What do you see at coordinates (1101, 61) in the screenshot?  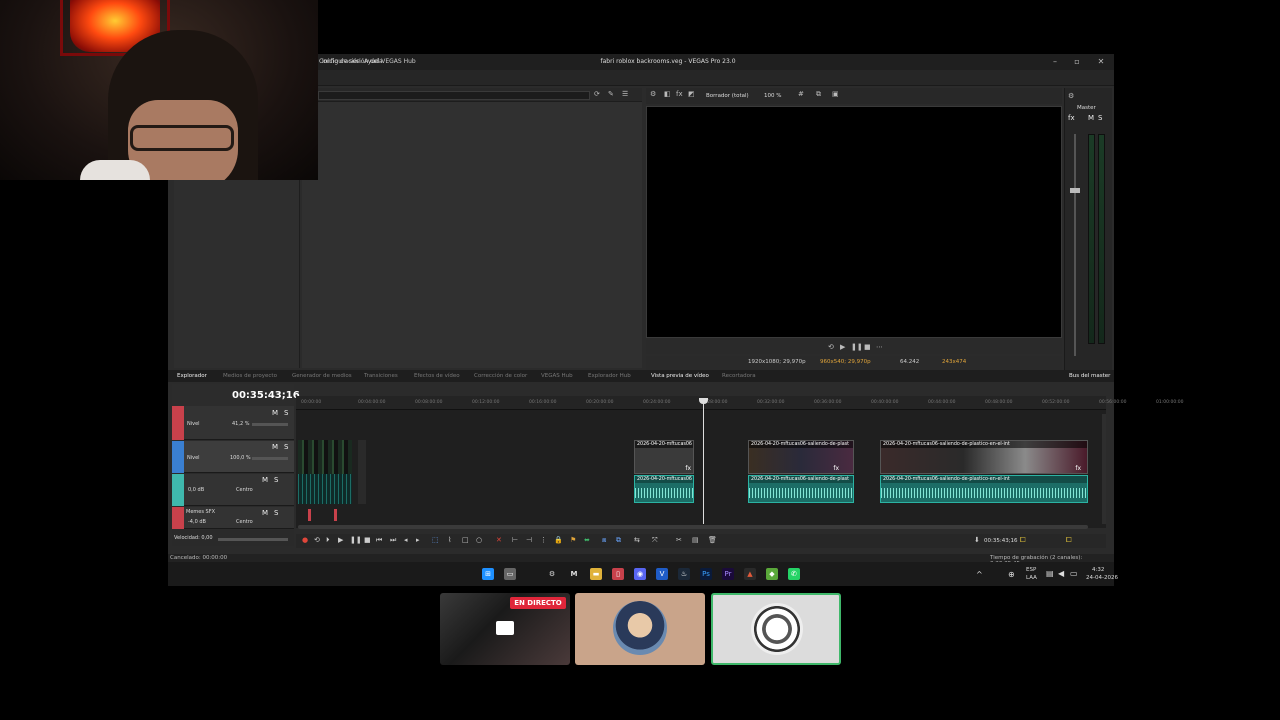 I see `close-icon: ✕` at bounding box center [1101, 61].